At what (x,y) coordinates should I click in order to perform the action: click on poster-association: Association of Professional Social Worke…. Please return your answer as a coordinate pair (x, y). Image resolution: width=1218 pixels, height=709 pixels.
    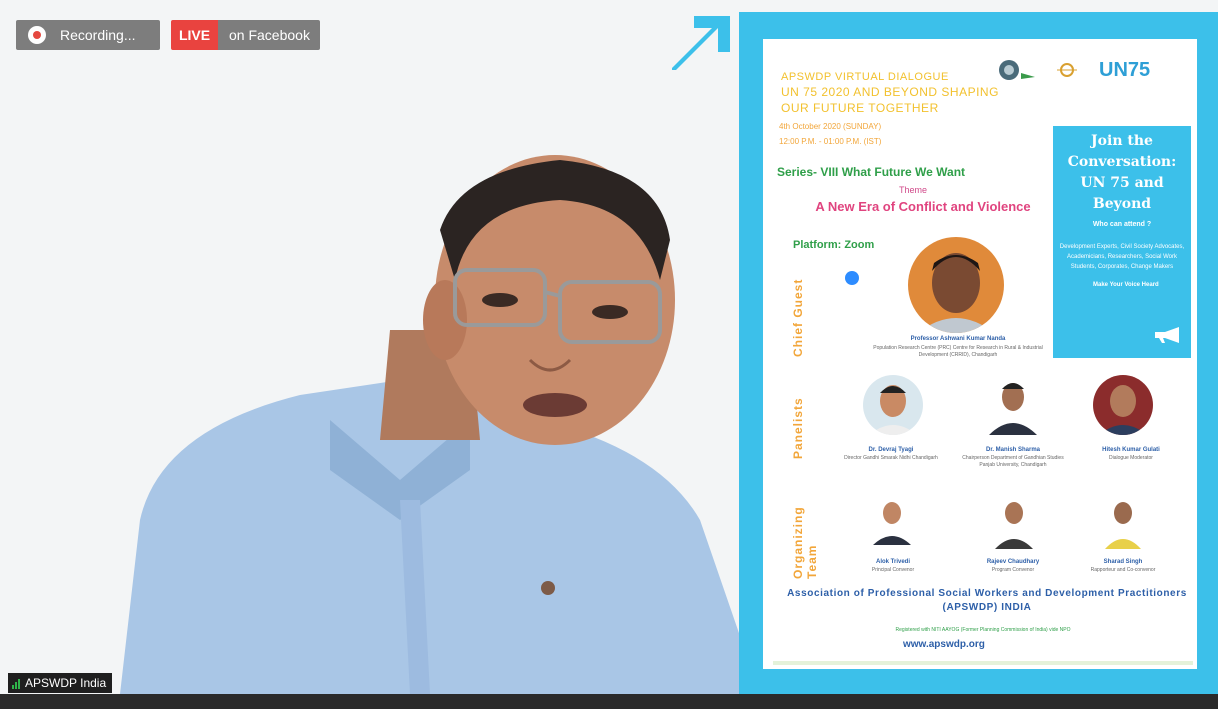
    Looking at the image, I should click on (987, 600).